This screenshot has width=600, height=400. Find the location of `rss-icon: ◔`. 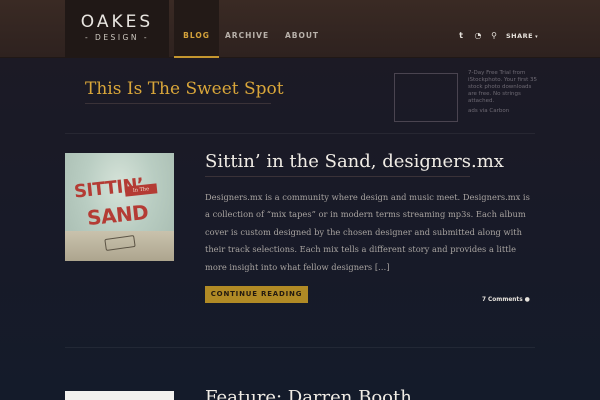

rss-icon: ◔ is located at coordinates (478, 36).